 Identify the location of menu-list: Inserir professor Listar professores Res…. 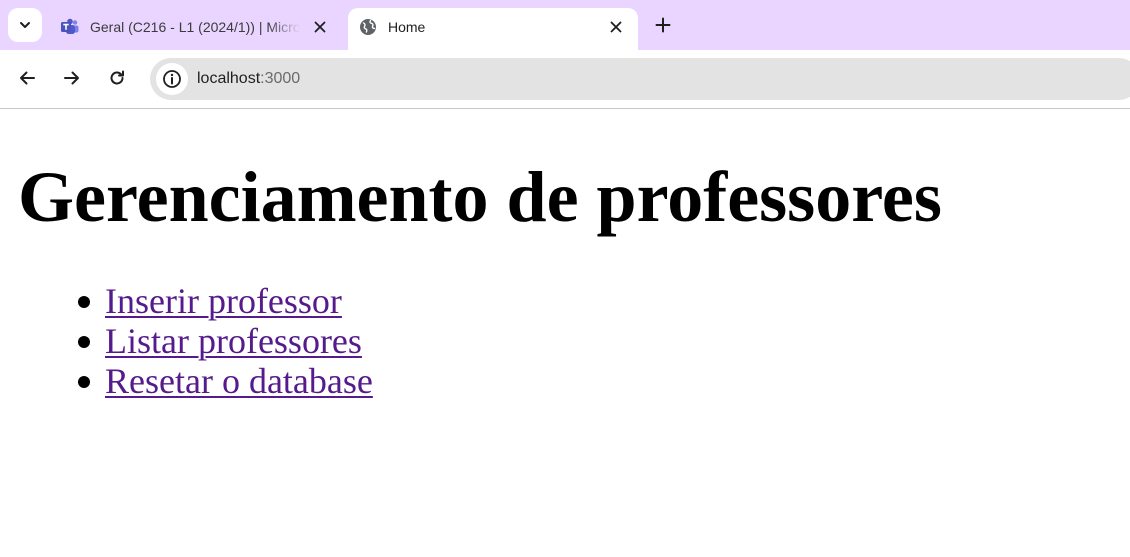
(225, 341).